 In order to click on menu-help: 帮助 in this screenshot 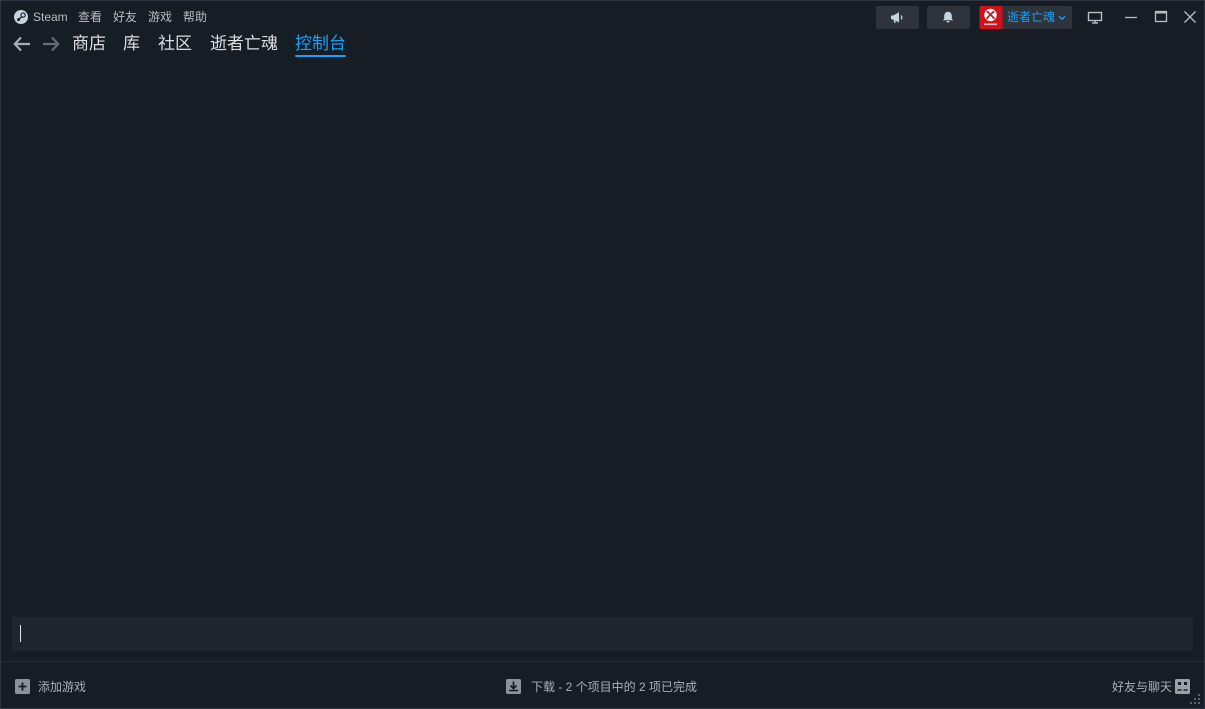, I will do `click(195, 17)`.